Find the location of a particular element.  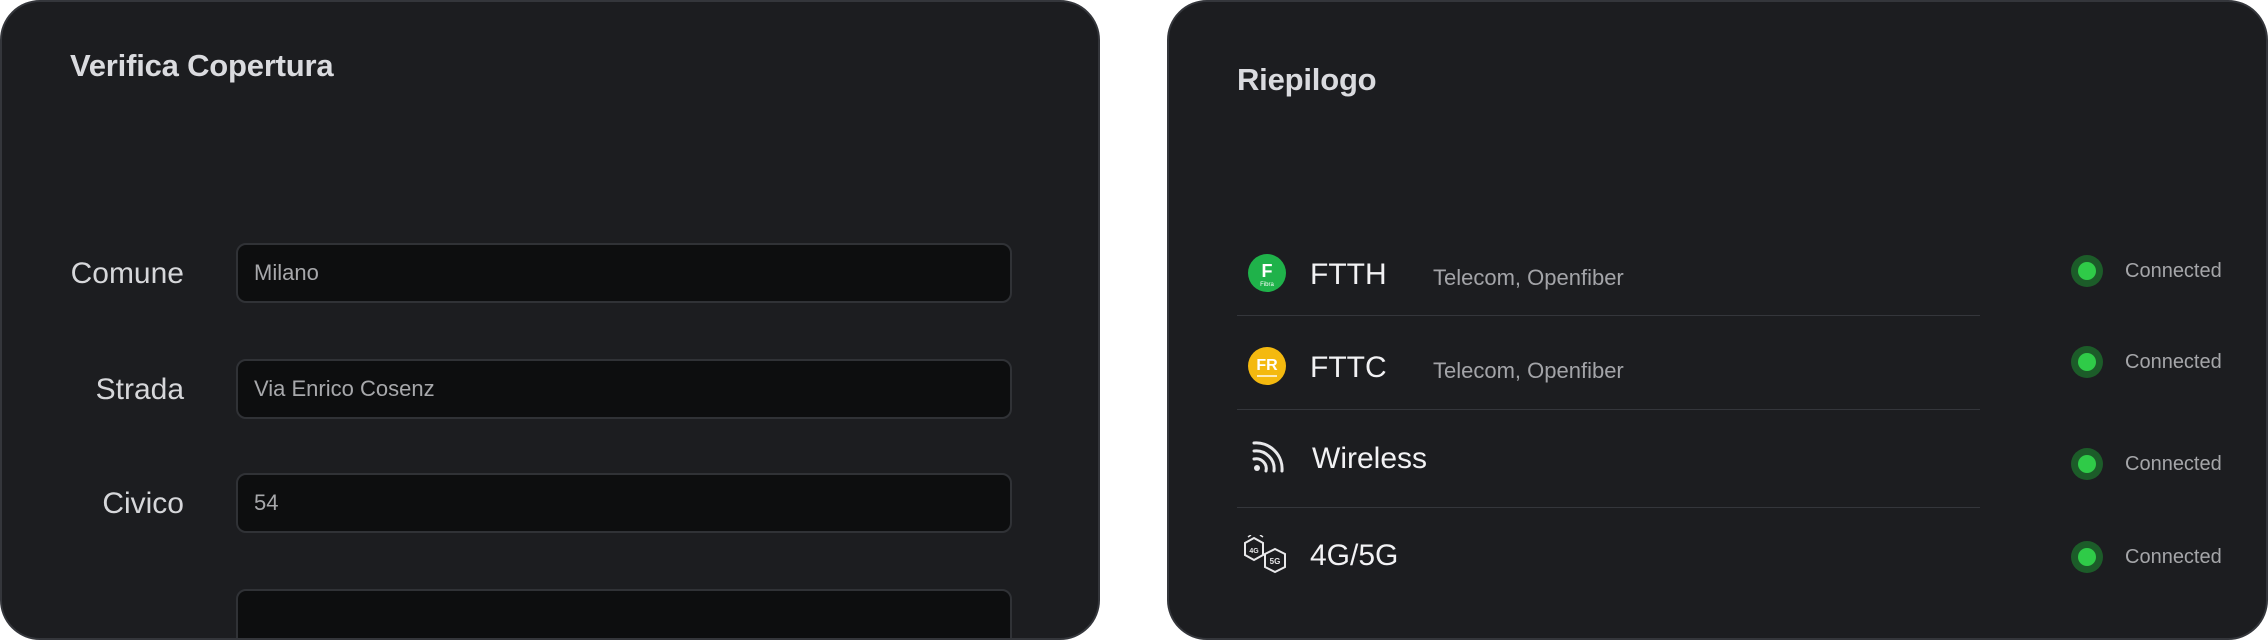

extra-input is located at coordinates (624, 613).